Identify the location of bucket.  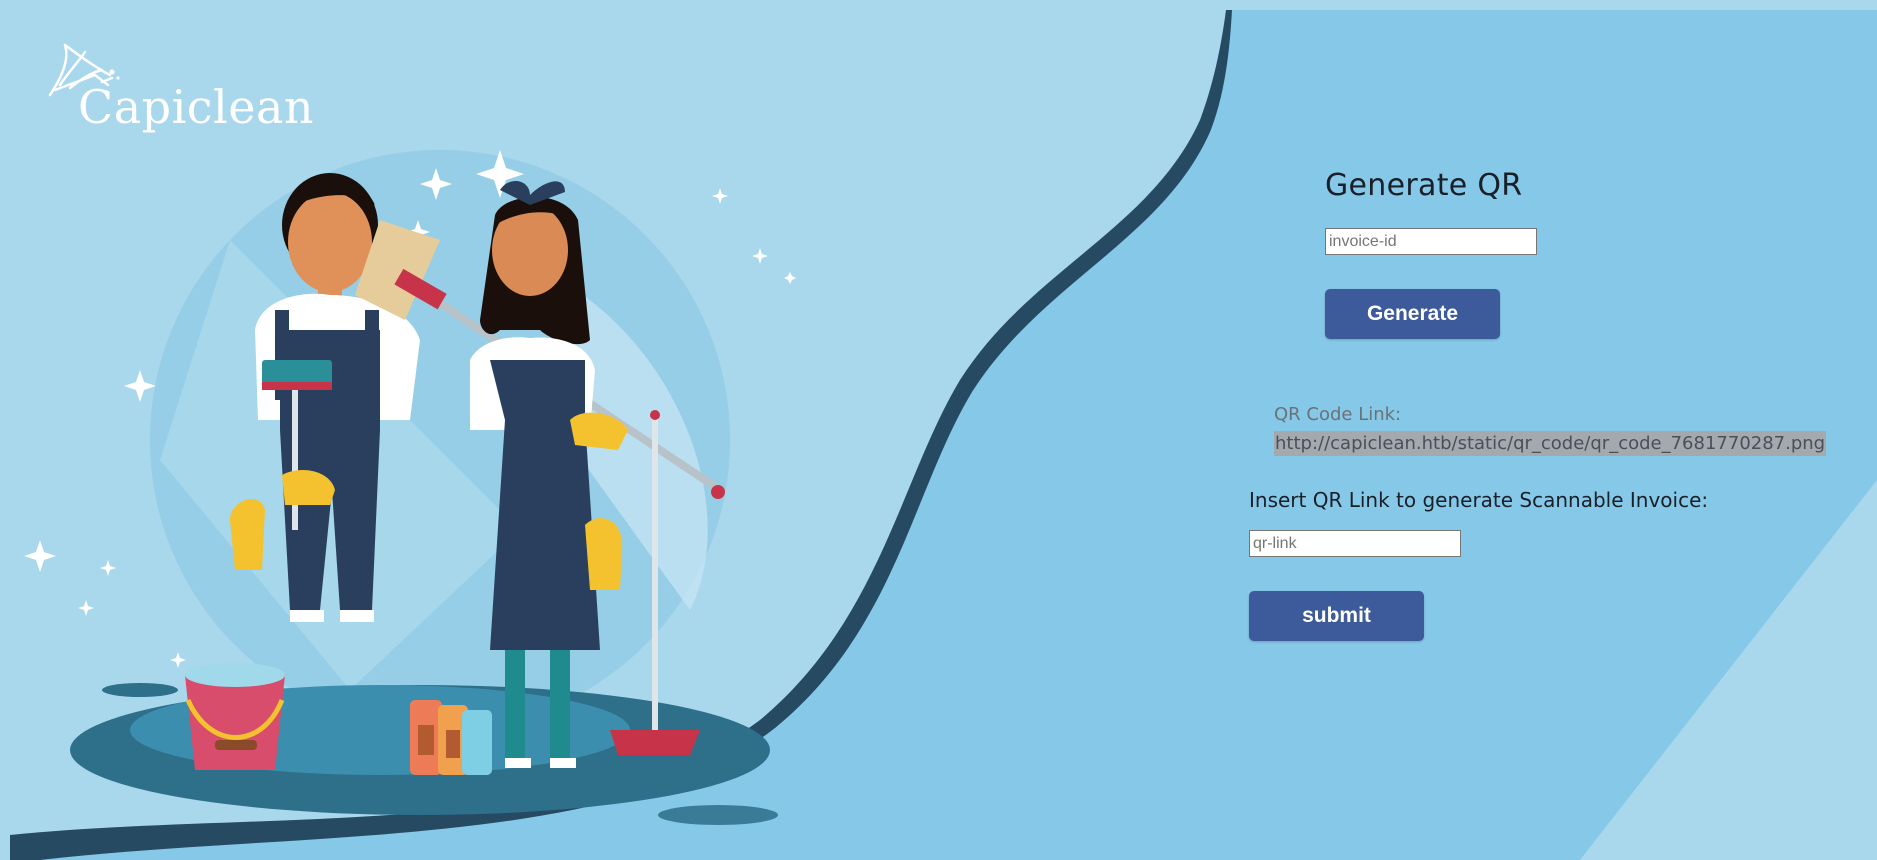
(235, 716).